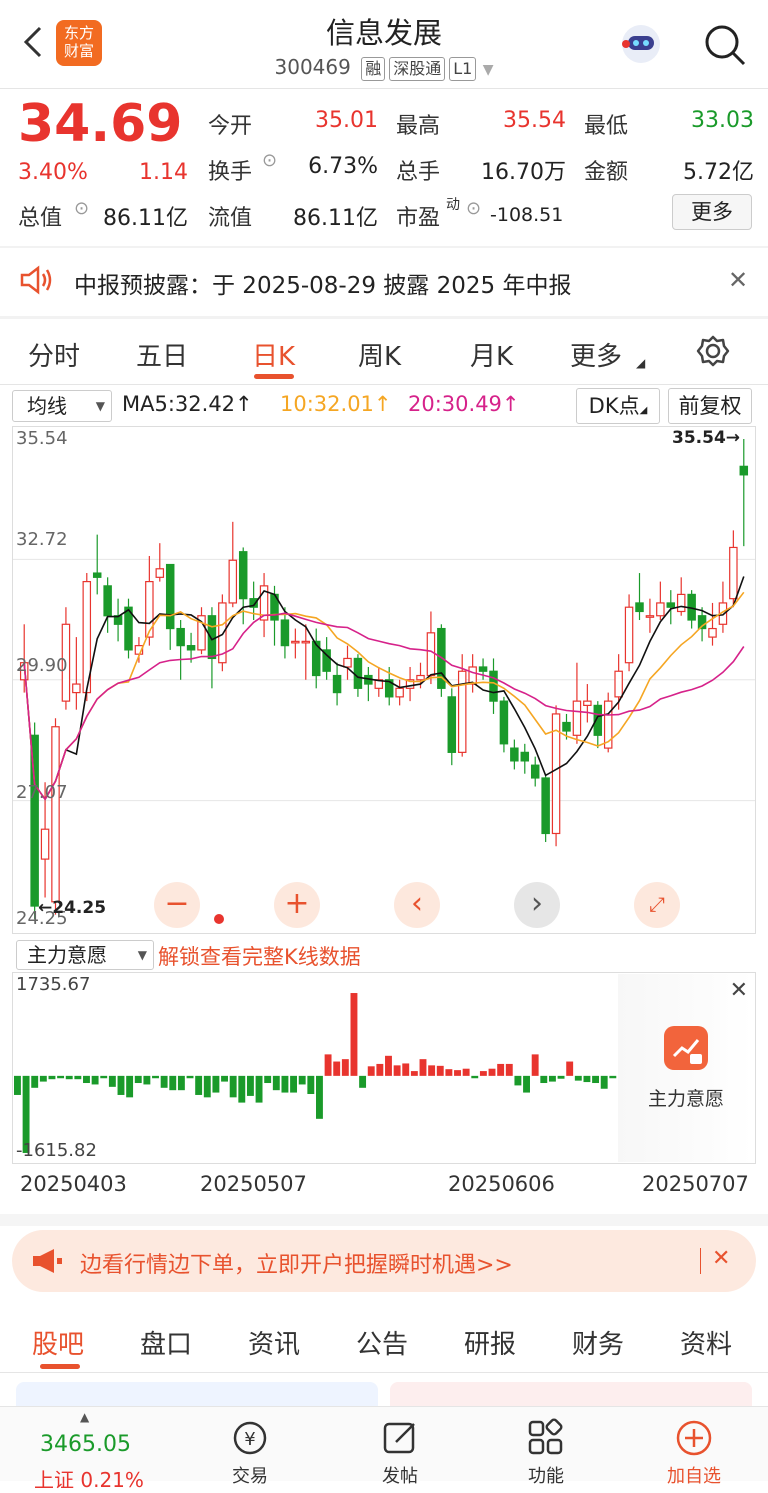 The height and width of the screenshot is (1493, 768). Describe the element at coordinates (685, 1099) in the screenshot. I see `lock-label: 主力意愿` at that location.